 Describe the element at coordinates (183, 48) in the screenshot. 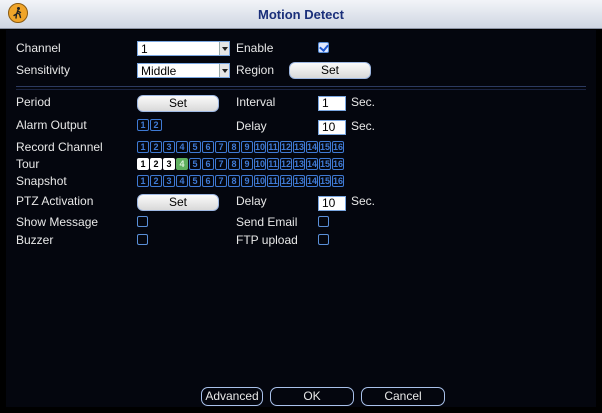

I see `channel-dropdown: 1` at that location.